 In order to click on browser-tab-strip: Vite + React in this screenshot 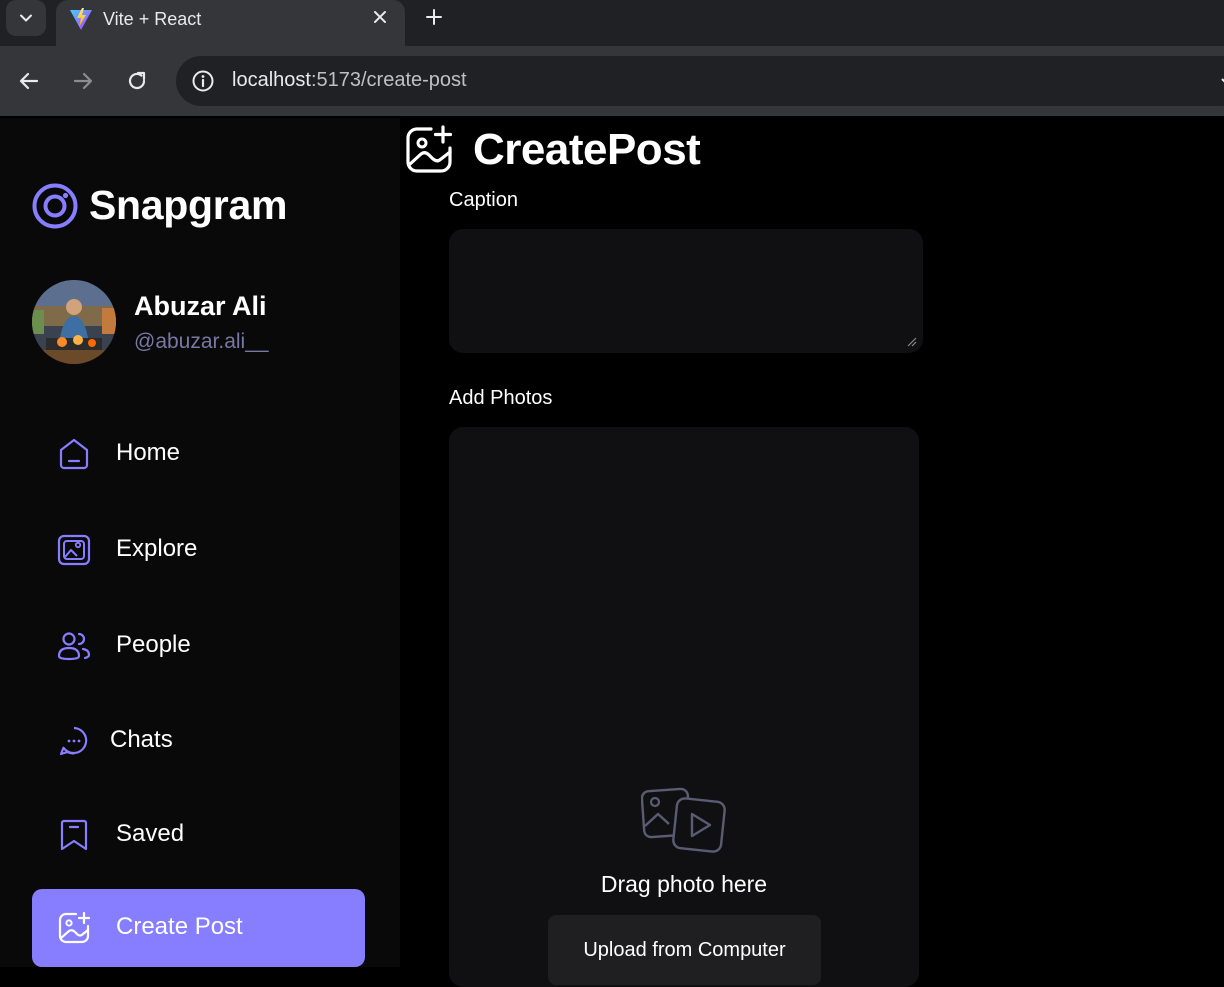, I will do `click(612, 23)`.